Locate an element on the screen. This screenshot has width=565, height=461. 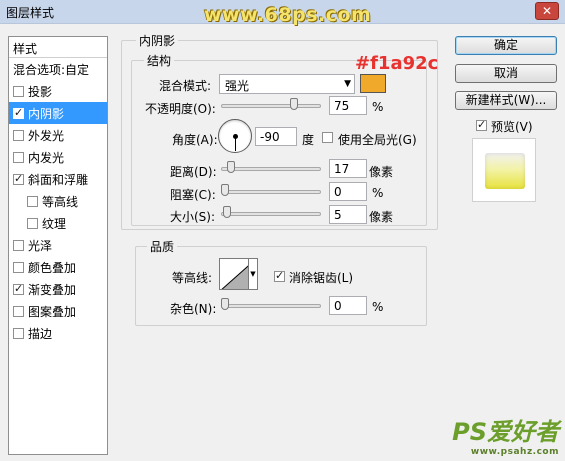
angle-center is located at coordinates (235, 136).